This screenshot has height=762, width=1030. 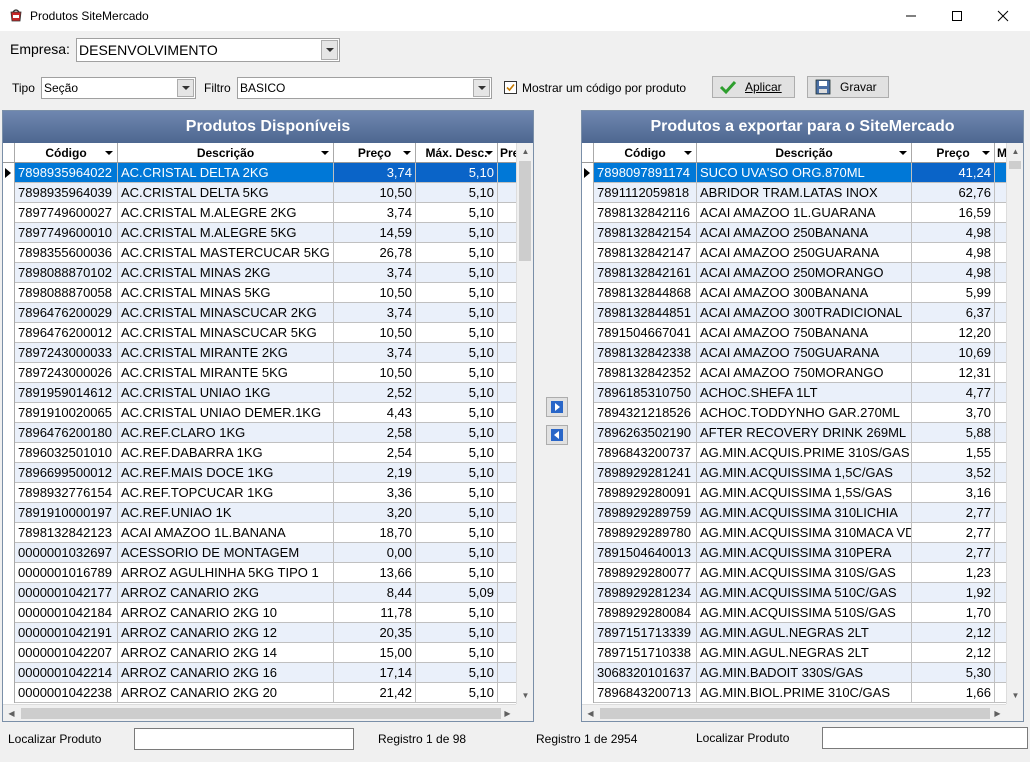 I want to click on table-row: 7896476200180 AC.REF.CLARO 1KG 2,58 5,10, so click(x=259, y=433).